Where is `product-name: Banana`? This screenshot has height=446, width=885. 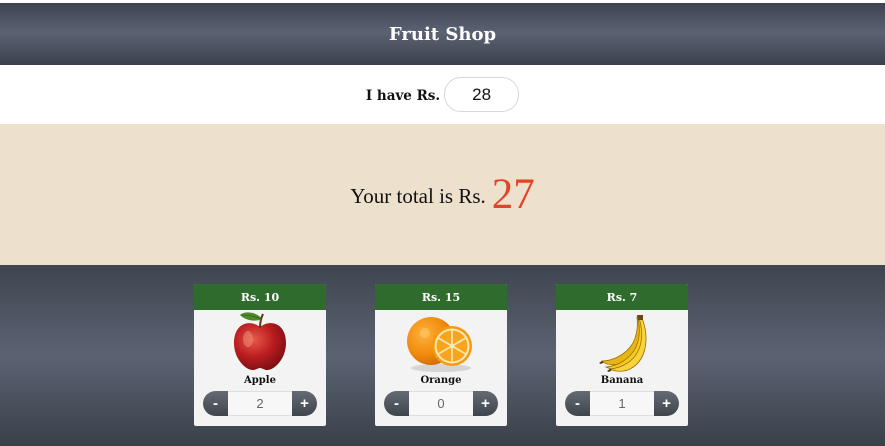 product-name: Banana is located at coordinates (622, 380).